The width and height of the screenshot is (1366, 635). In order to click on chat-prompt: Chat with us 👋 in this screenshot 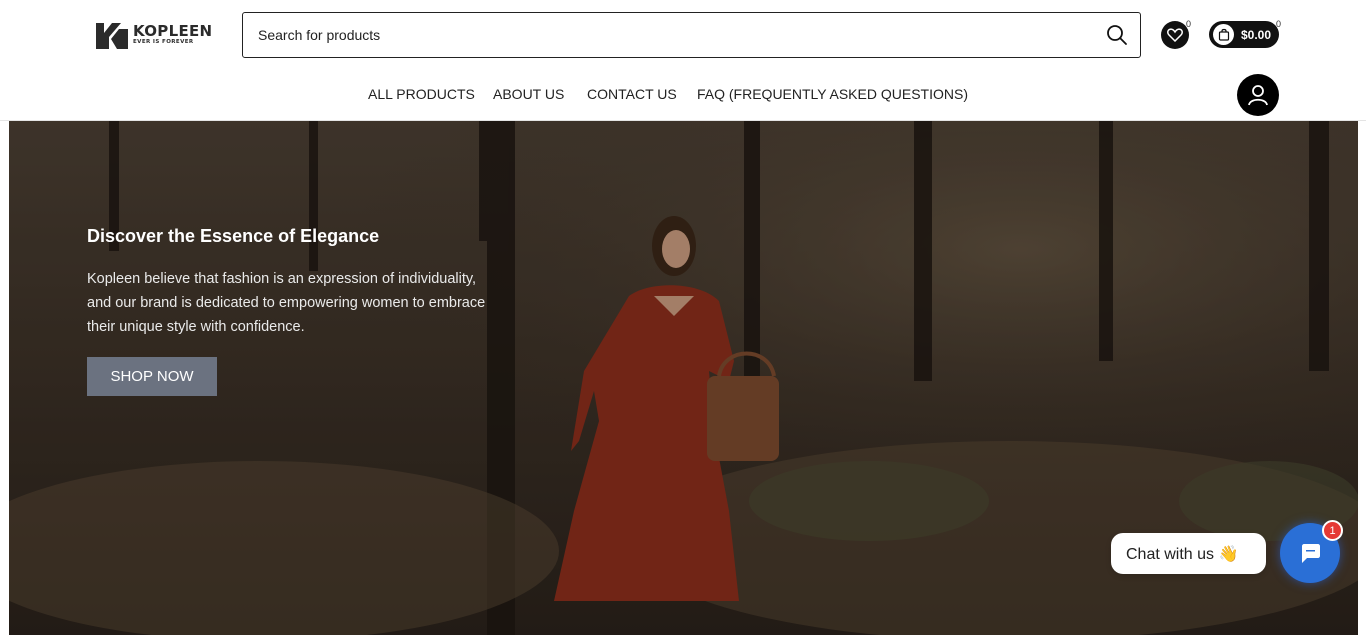, I will do `click(1188, 553)`.